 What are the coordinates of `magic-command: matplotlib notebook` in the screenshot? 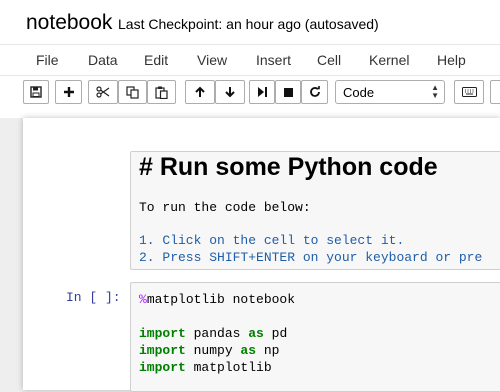 It's located at (221, 299).